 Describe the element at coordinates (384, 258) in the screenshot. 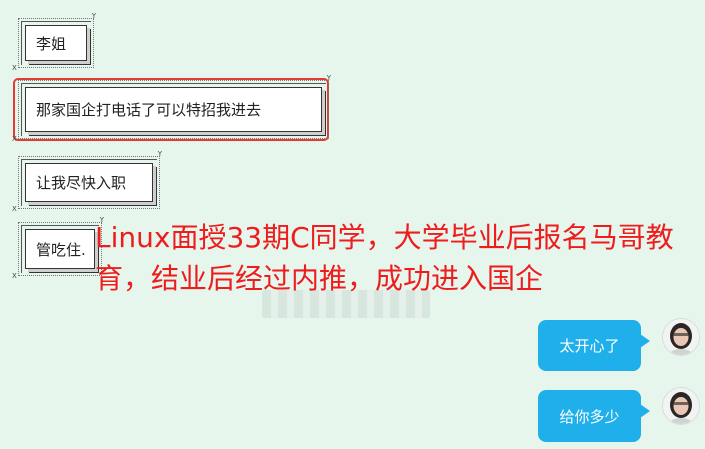

I see `overlay-caption: Linux面授33期C同学，大学毕业后报名马哥教育，结业后经过内推，成功进入国企` at that location.